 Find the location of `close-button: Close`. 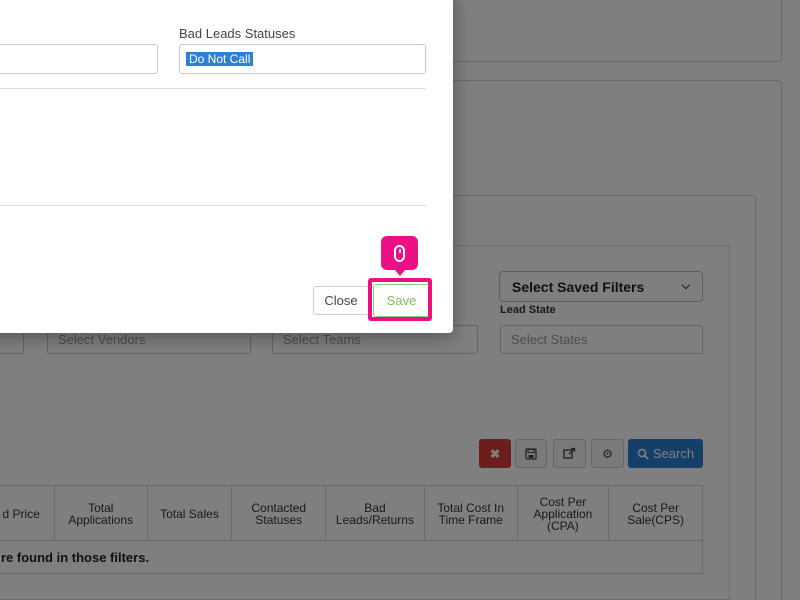

close-button: Close is located at coordinates (341, 300).